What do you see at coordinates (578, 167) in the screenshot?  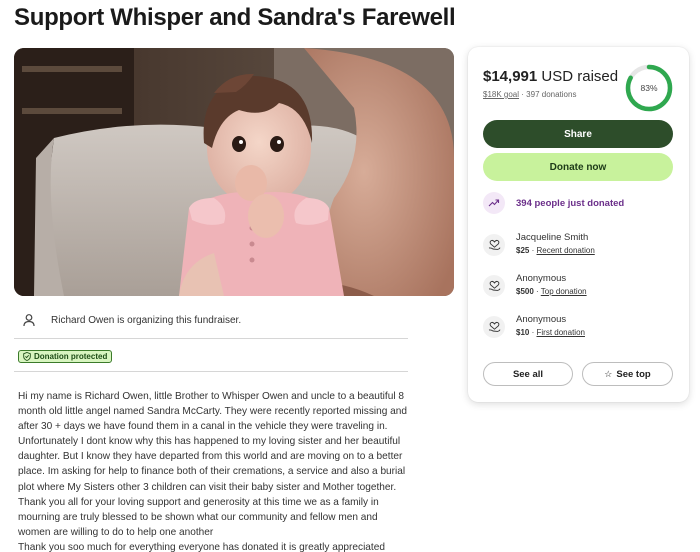 I see `donate-now-button: Donate now` at bounding box center [578, 167].